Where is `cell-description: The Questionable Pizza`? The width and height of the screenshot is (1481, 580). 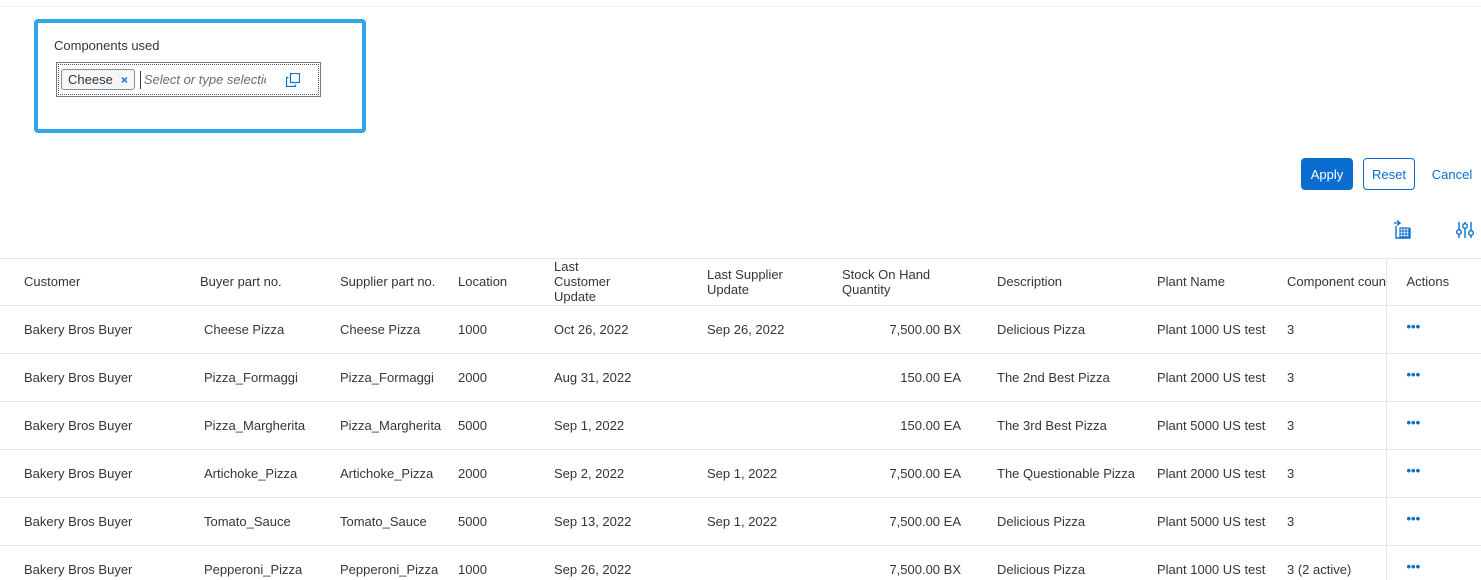 cell-description: The Questionable Pizza is located at coordinates (1057, 473).